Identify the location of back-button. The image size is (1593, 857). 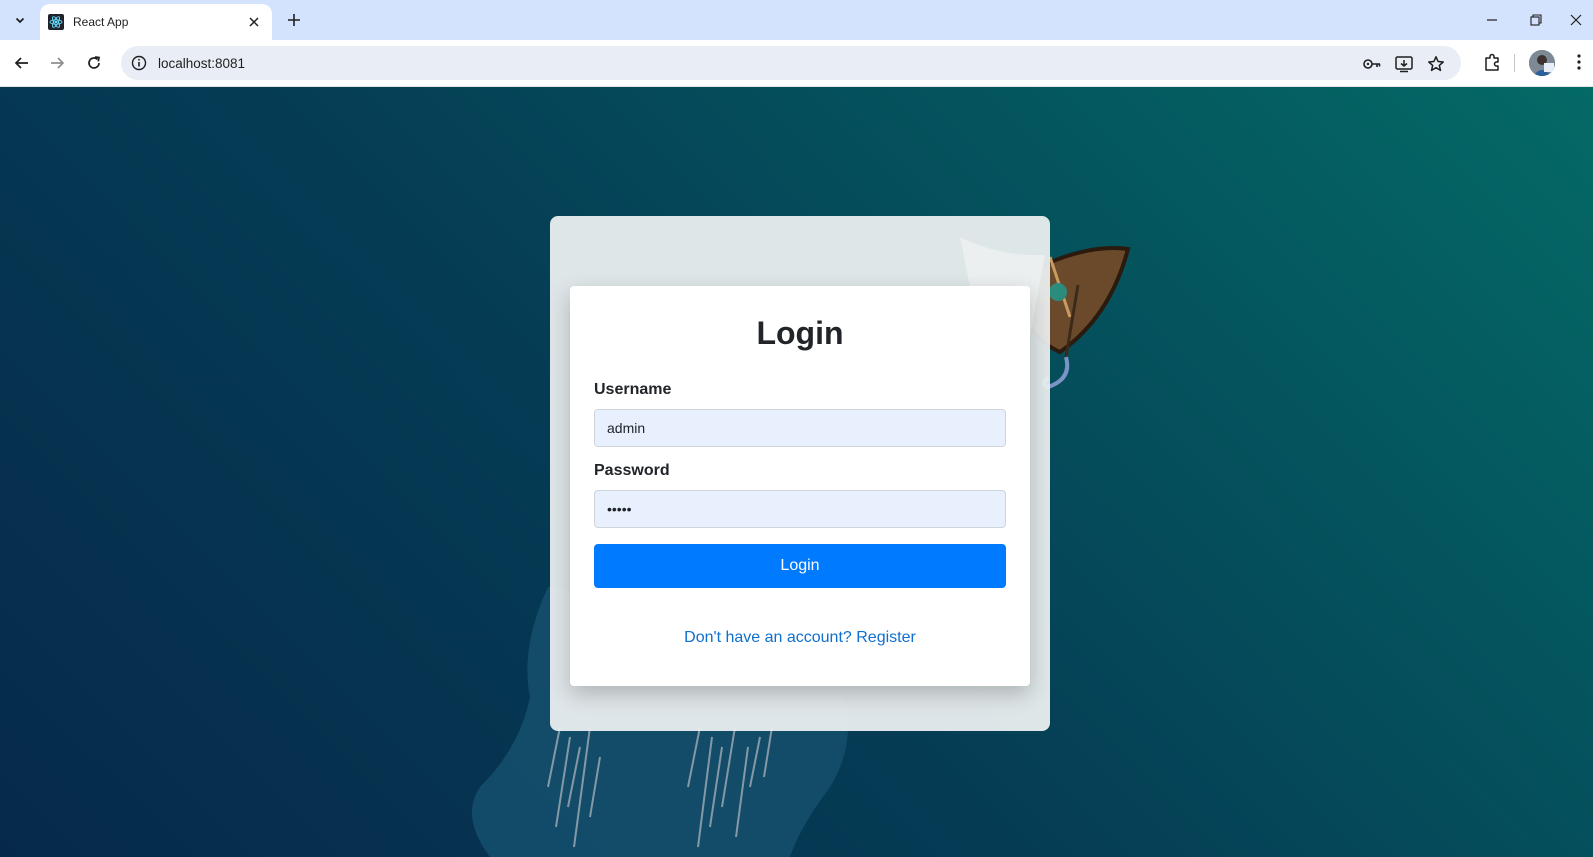
(22, 63).